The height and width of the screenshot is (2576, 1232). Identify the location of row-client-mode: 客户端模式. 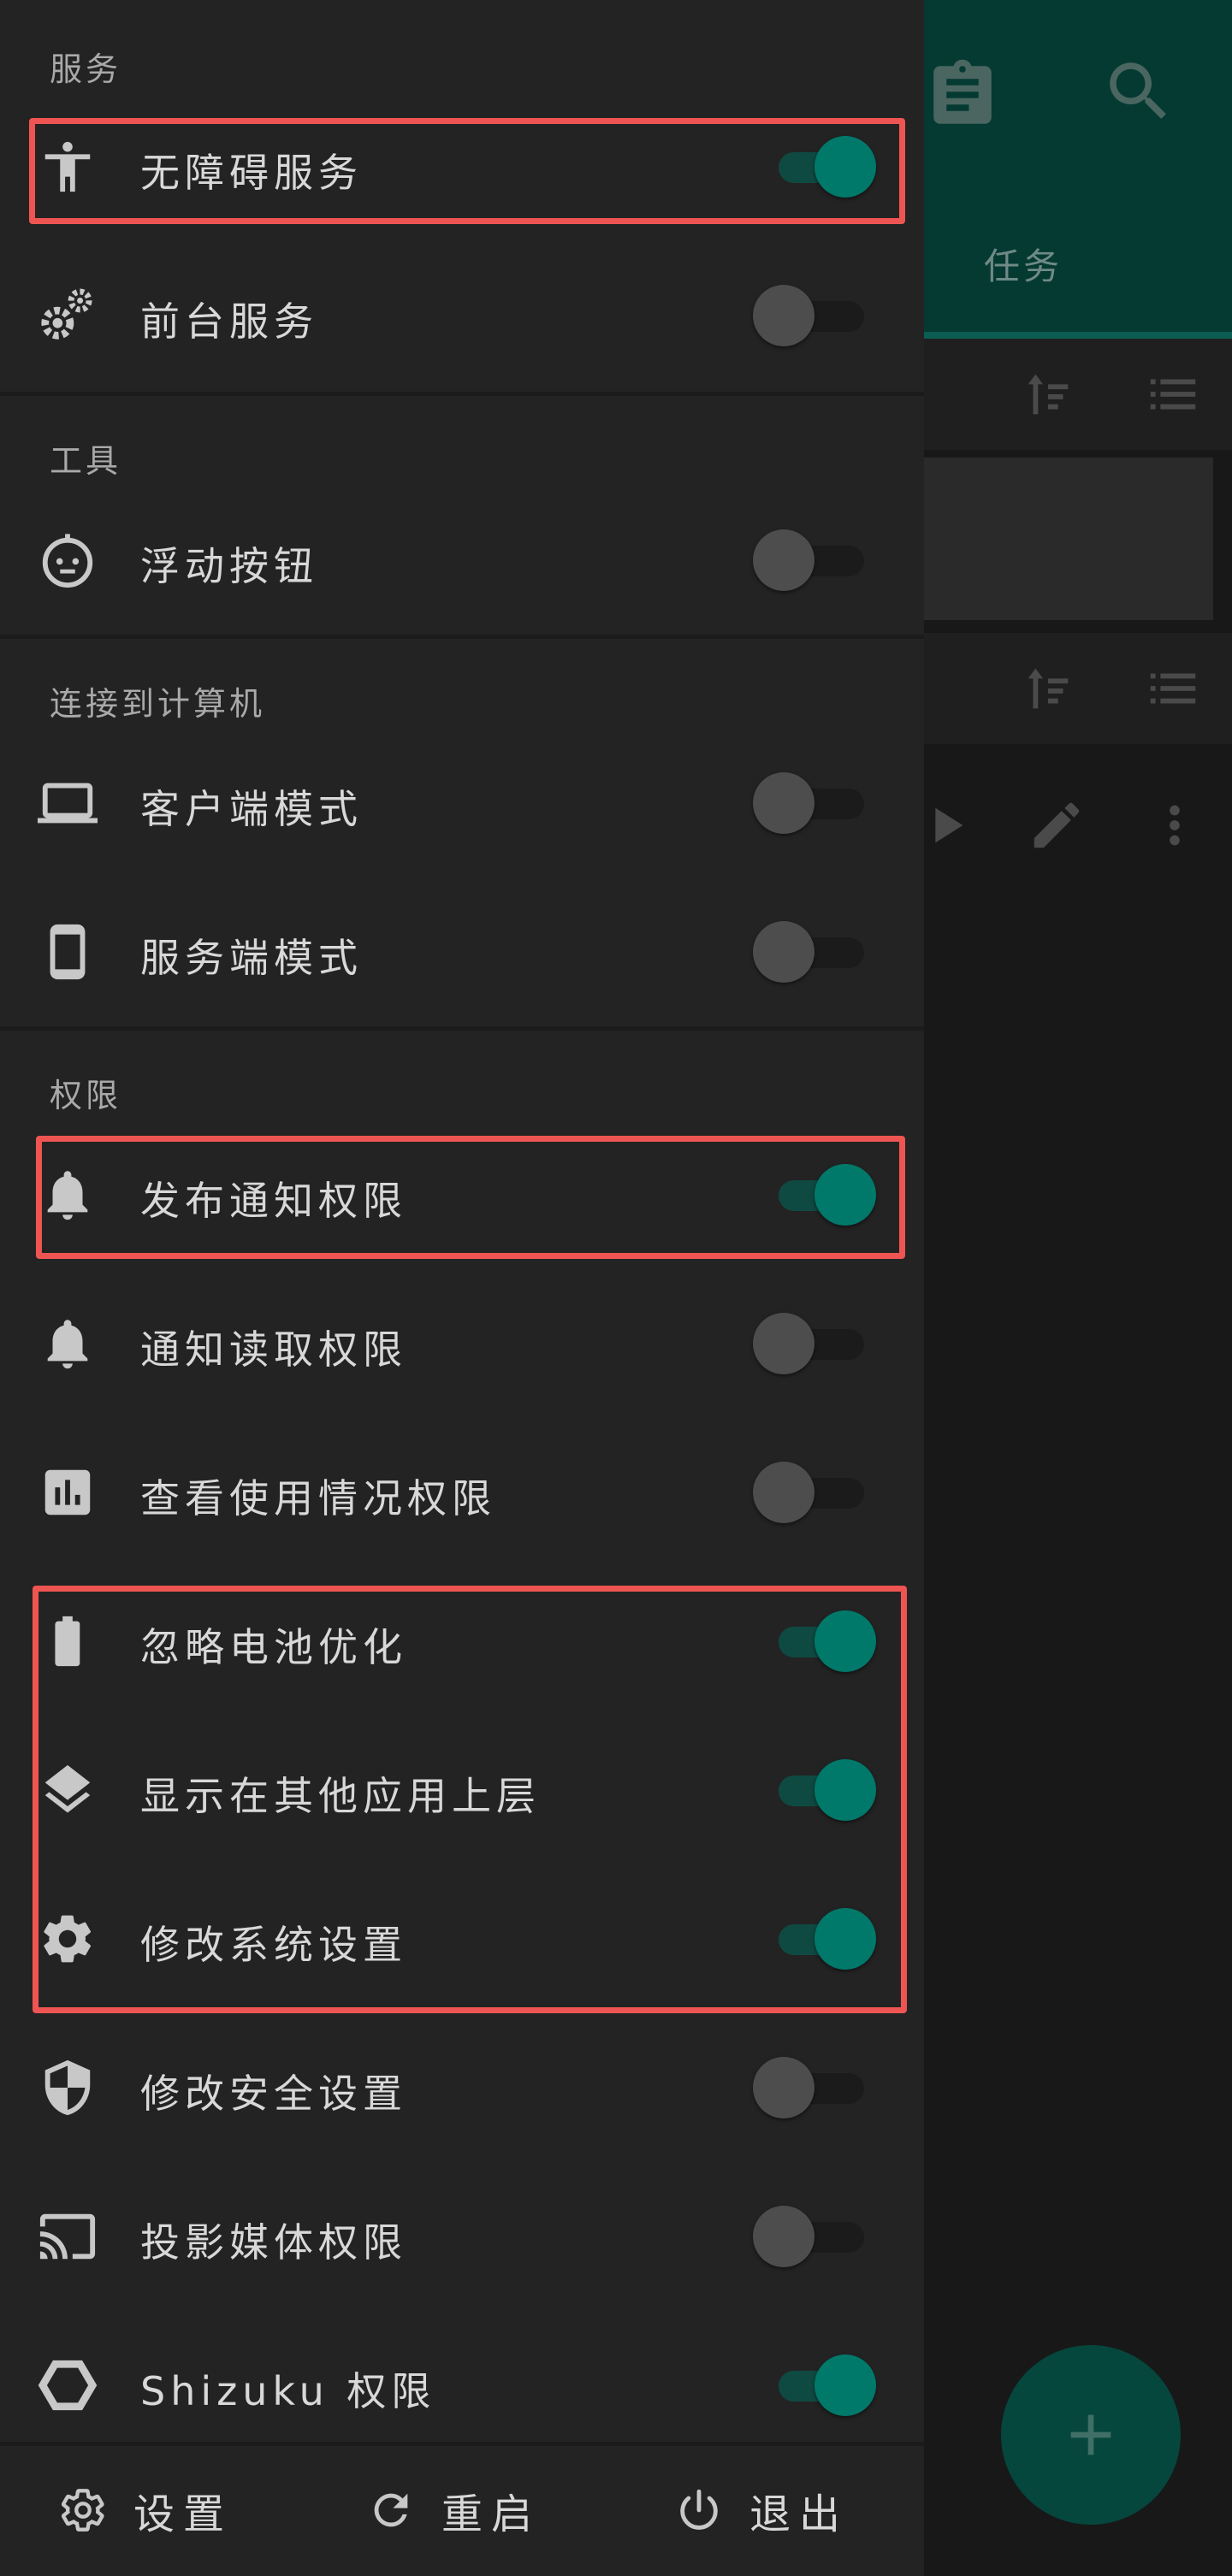
(462, 803).